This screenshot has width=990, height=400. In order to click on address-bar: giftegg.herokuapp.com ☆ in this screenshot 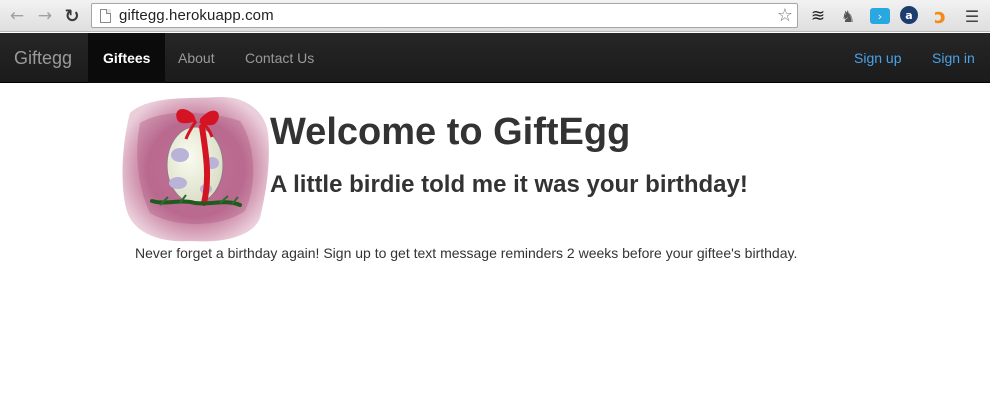, I will do `click(444, 15)`.